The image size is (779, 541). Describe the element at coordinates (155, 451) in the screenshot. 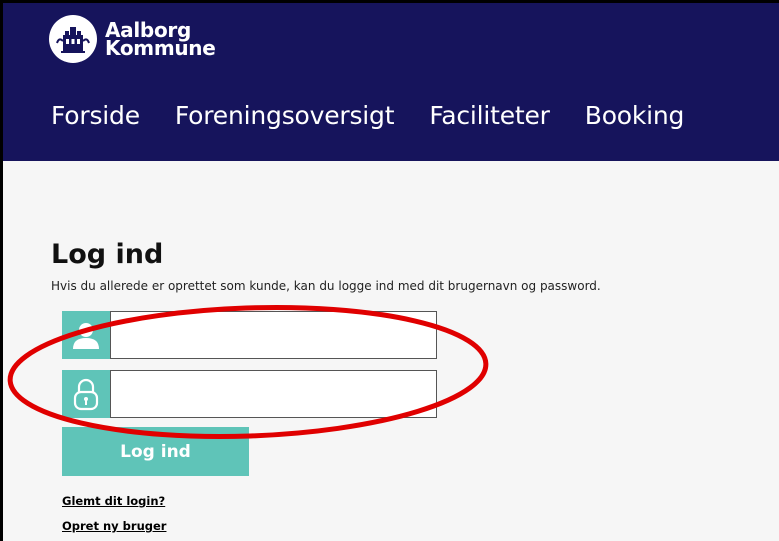

I see `login-button: Log ind` at that location.